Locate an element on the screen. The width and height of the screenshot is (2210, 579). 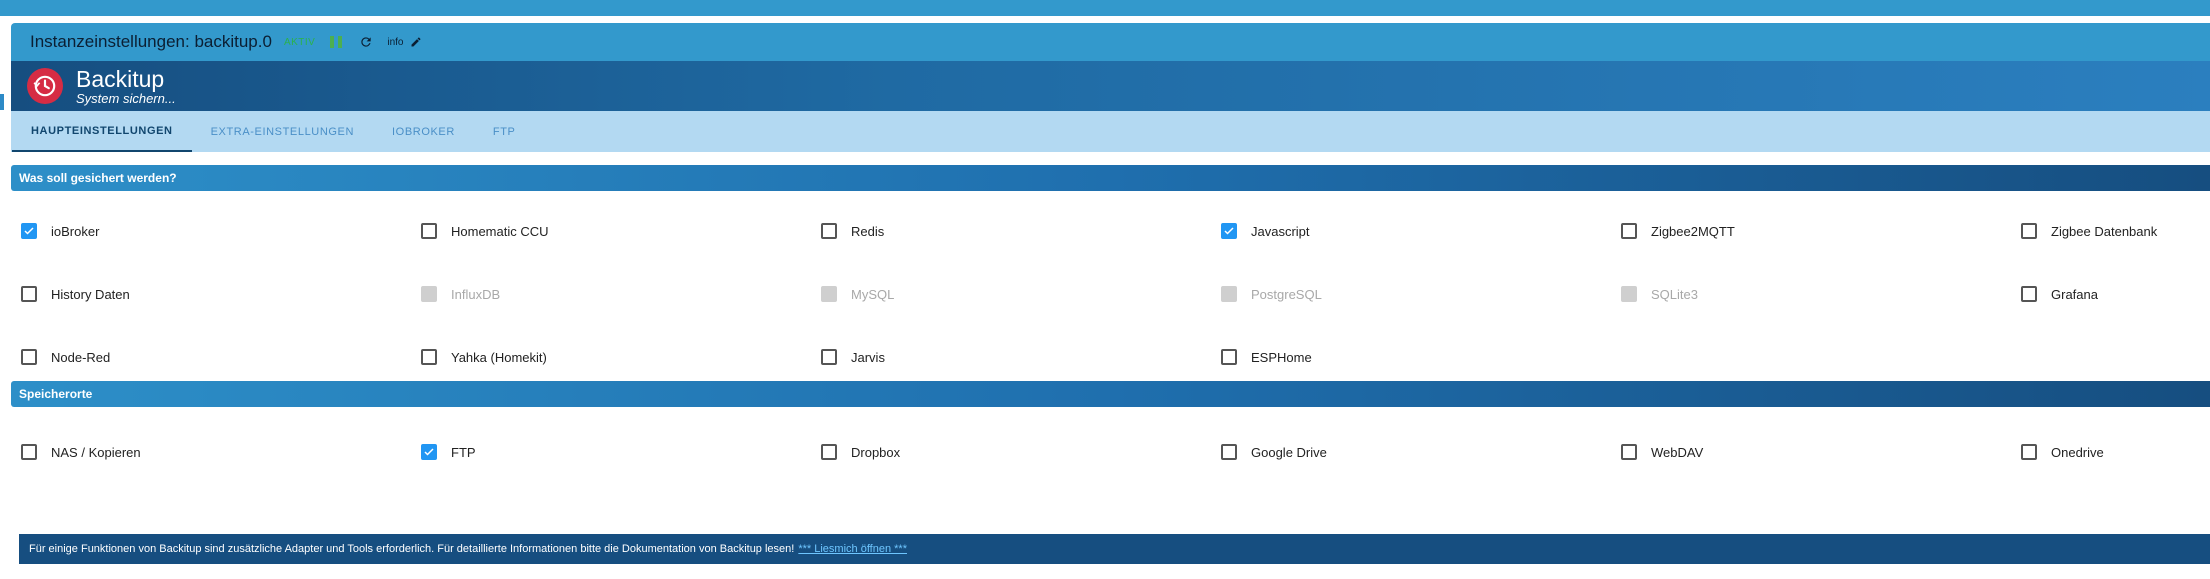
option-jarvis: Jarvis is located at coordinates (853, 357).